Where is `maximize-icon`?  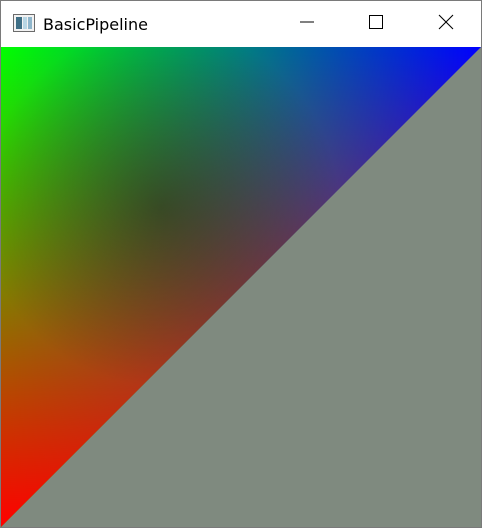 maximize-icon is located at coordinates (376, 24).